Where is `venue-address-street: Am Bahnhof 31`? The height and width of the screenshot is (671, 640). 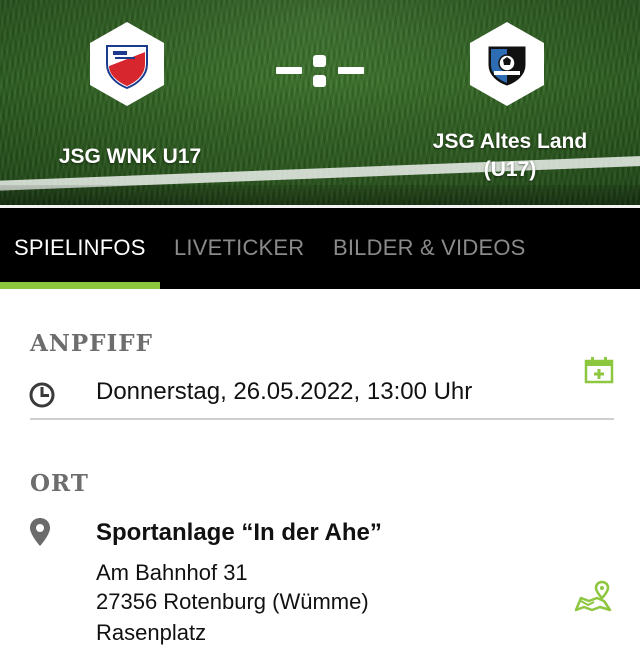 venue-address-street: Am Bahnhof 31 is located at coordinates (172, 572).